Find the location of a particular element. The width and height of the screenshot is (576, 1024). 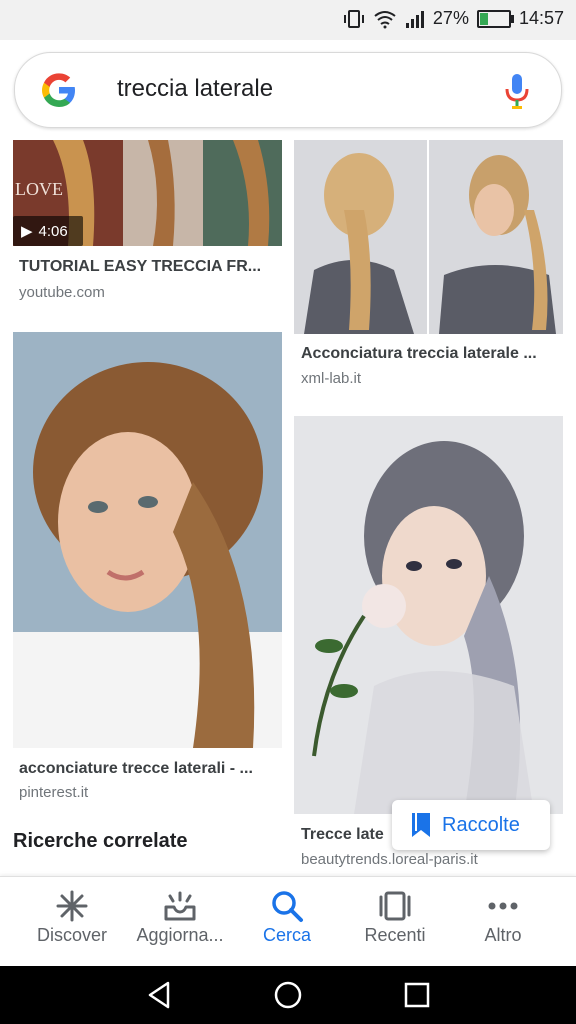

nav-label: Recenti is located at coordinates (395, 935).